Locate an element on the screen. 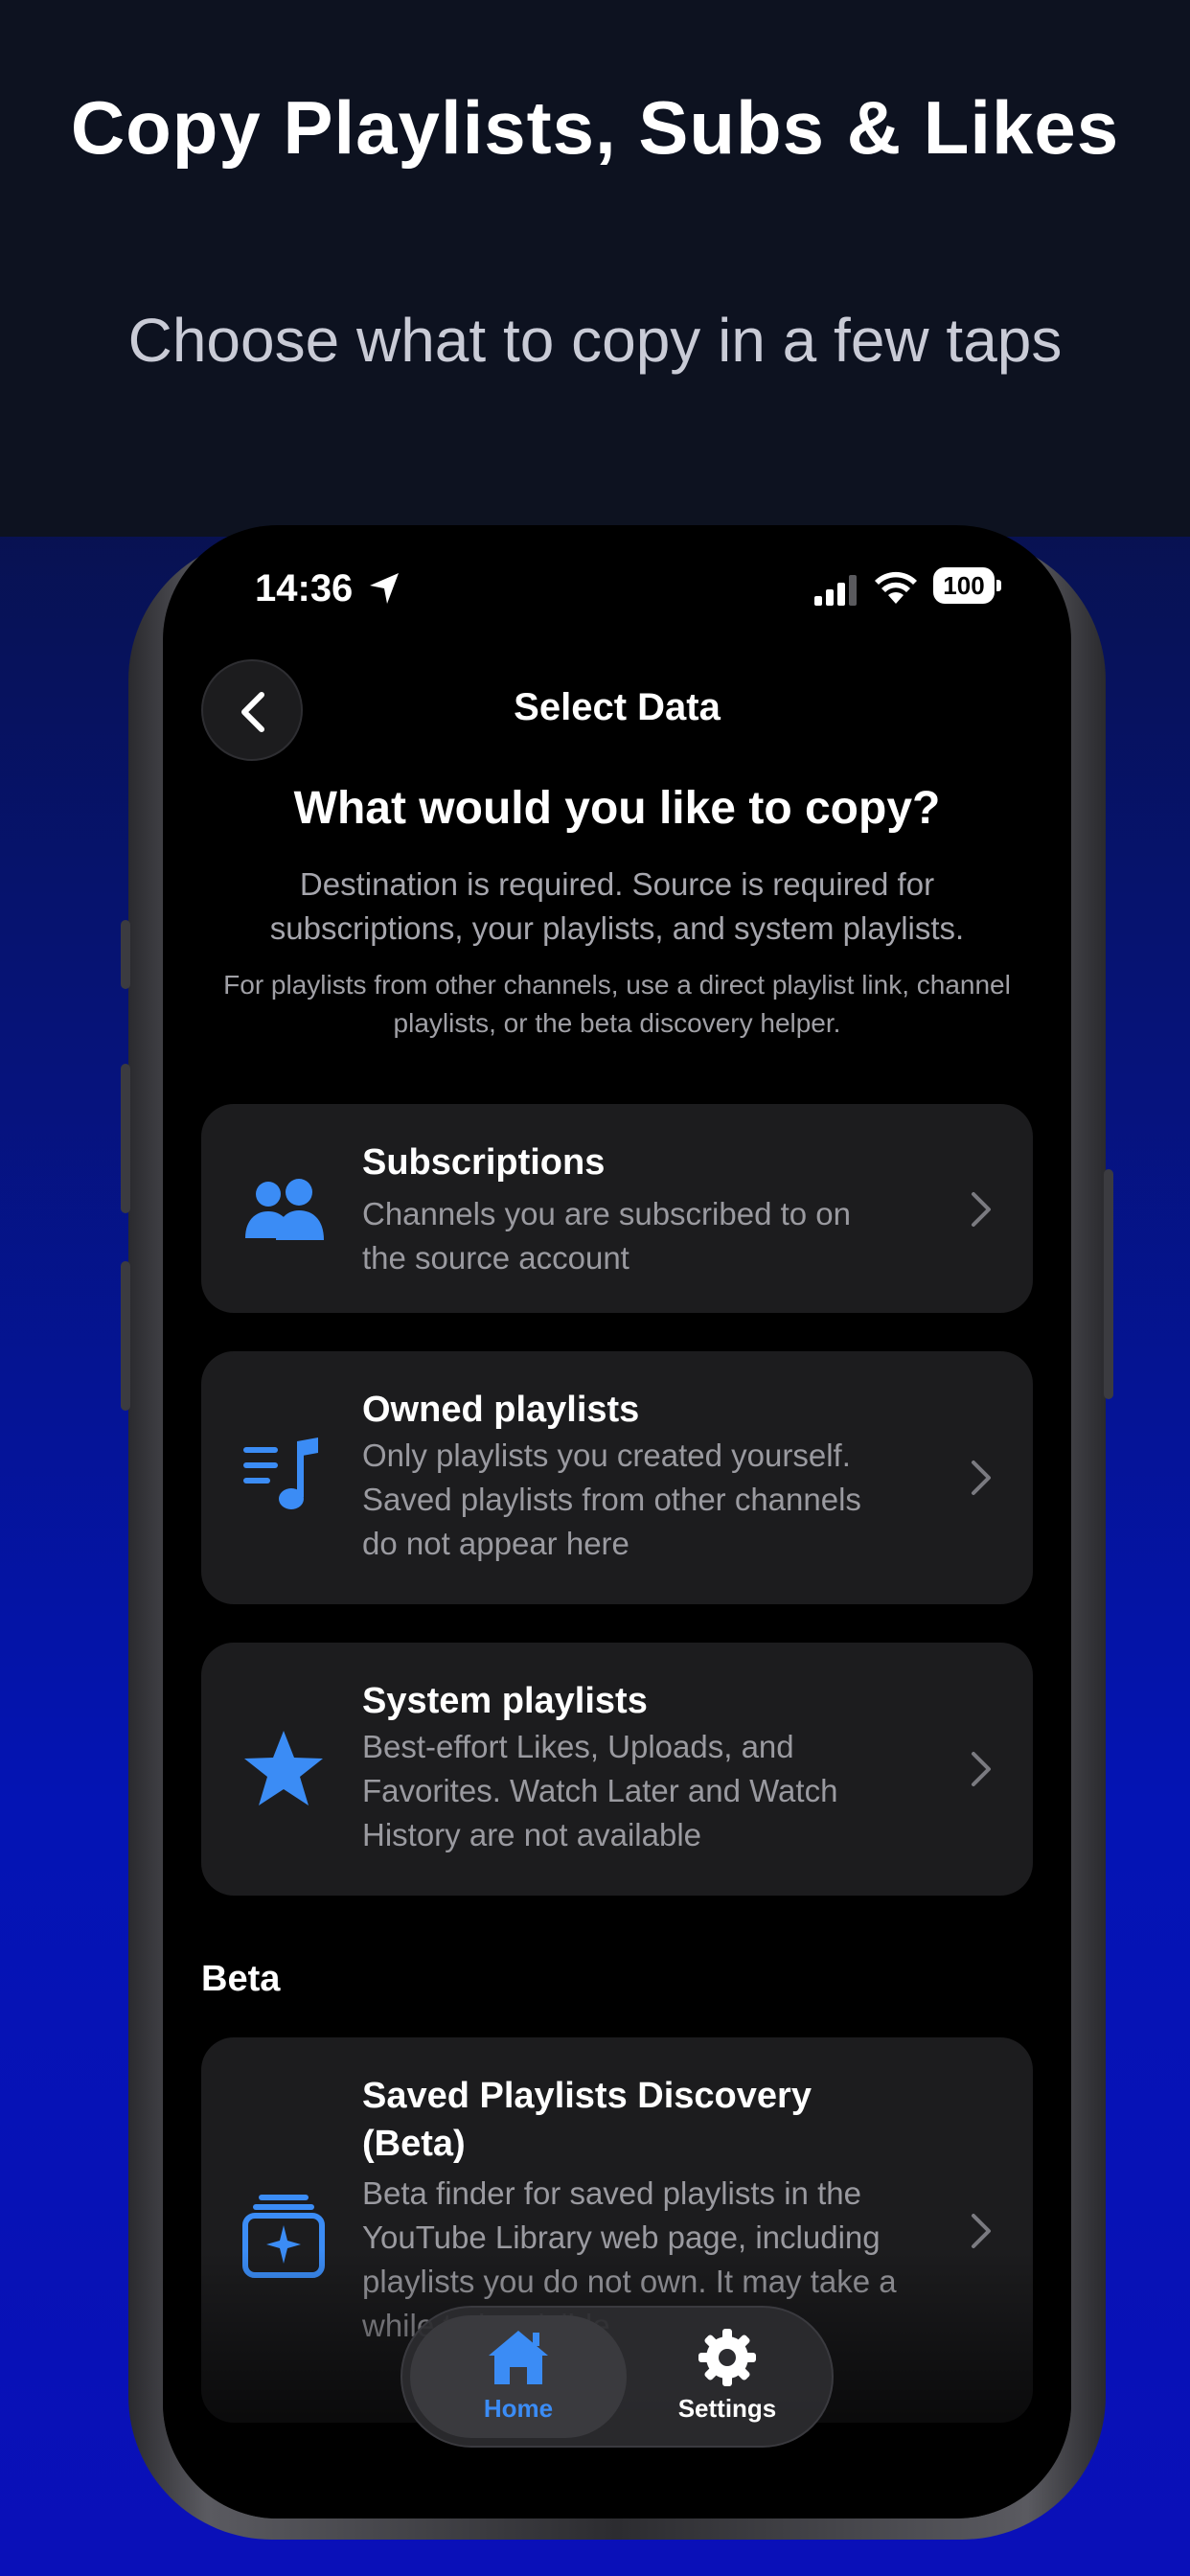 The width and height of the screenshot is (1190, 2576). location-arrow-icon is located at coordinates (385, 588).